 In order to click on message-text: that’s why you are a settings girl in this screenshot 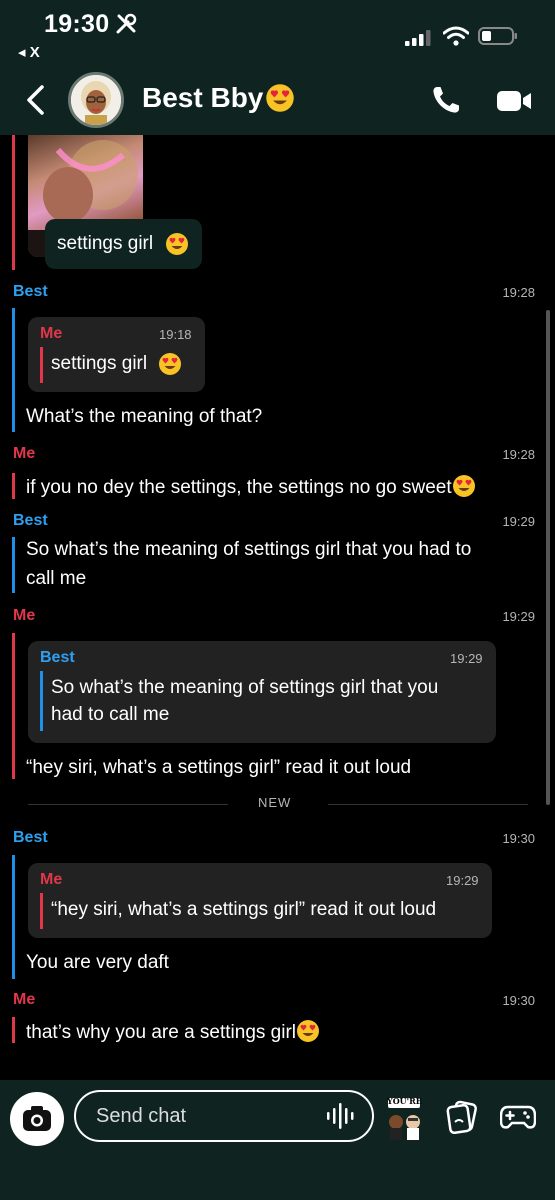, I will do `click(173, 1032)`.